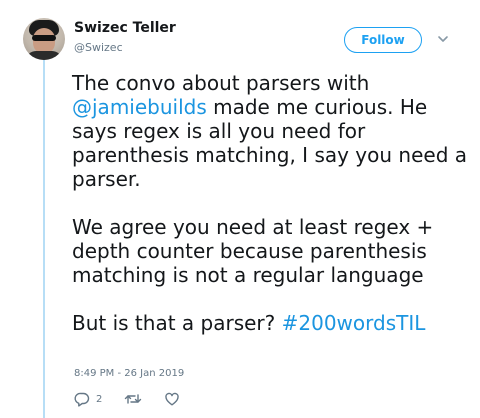 The image size is (480, 418). I want to click on retweet-button, so click(133, 399).